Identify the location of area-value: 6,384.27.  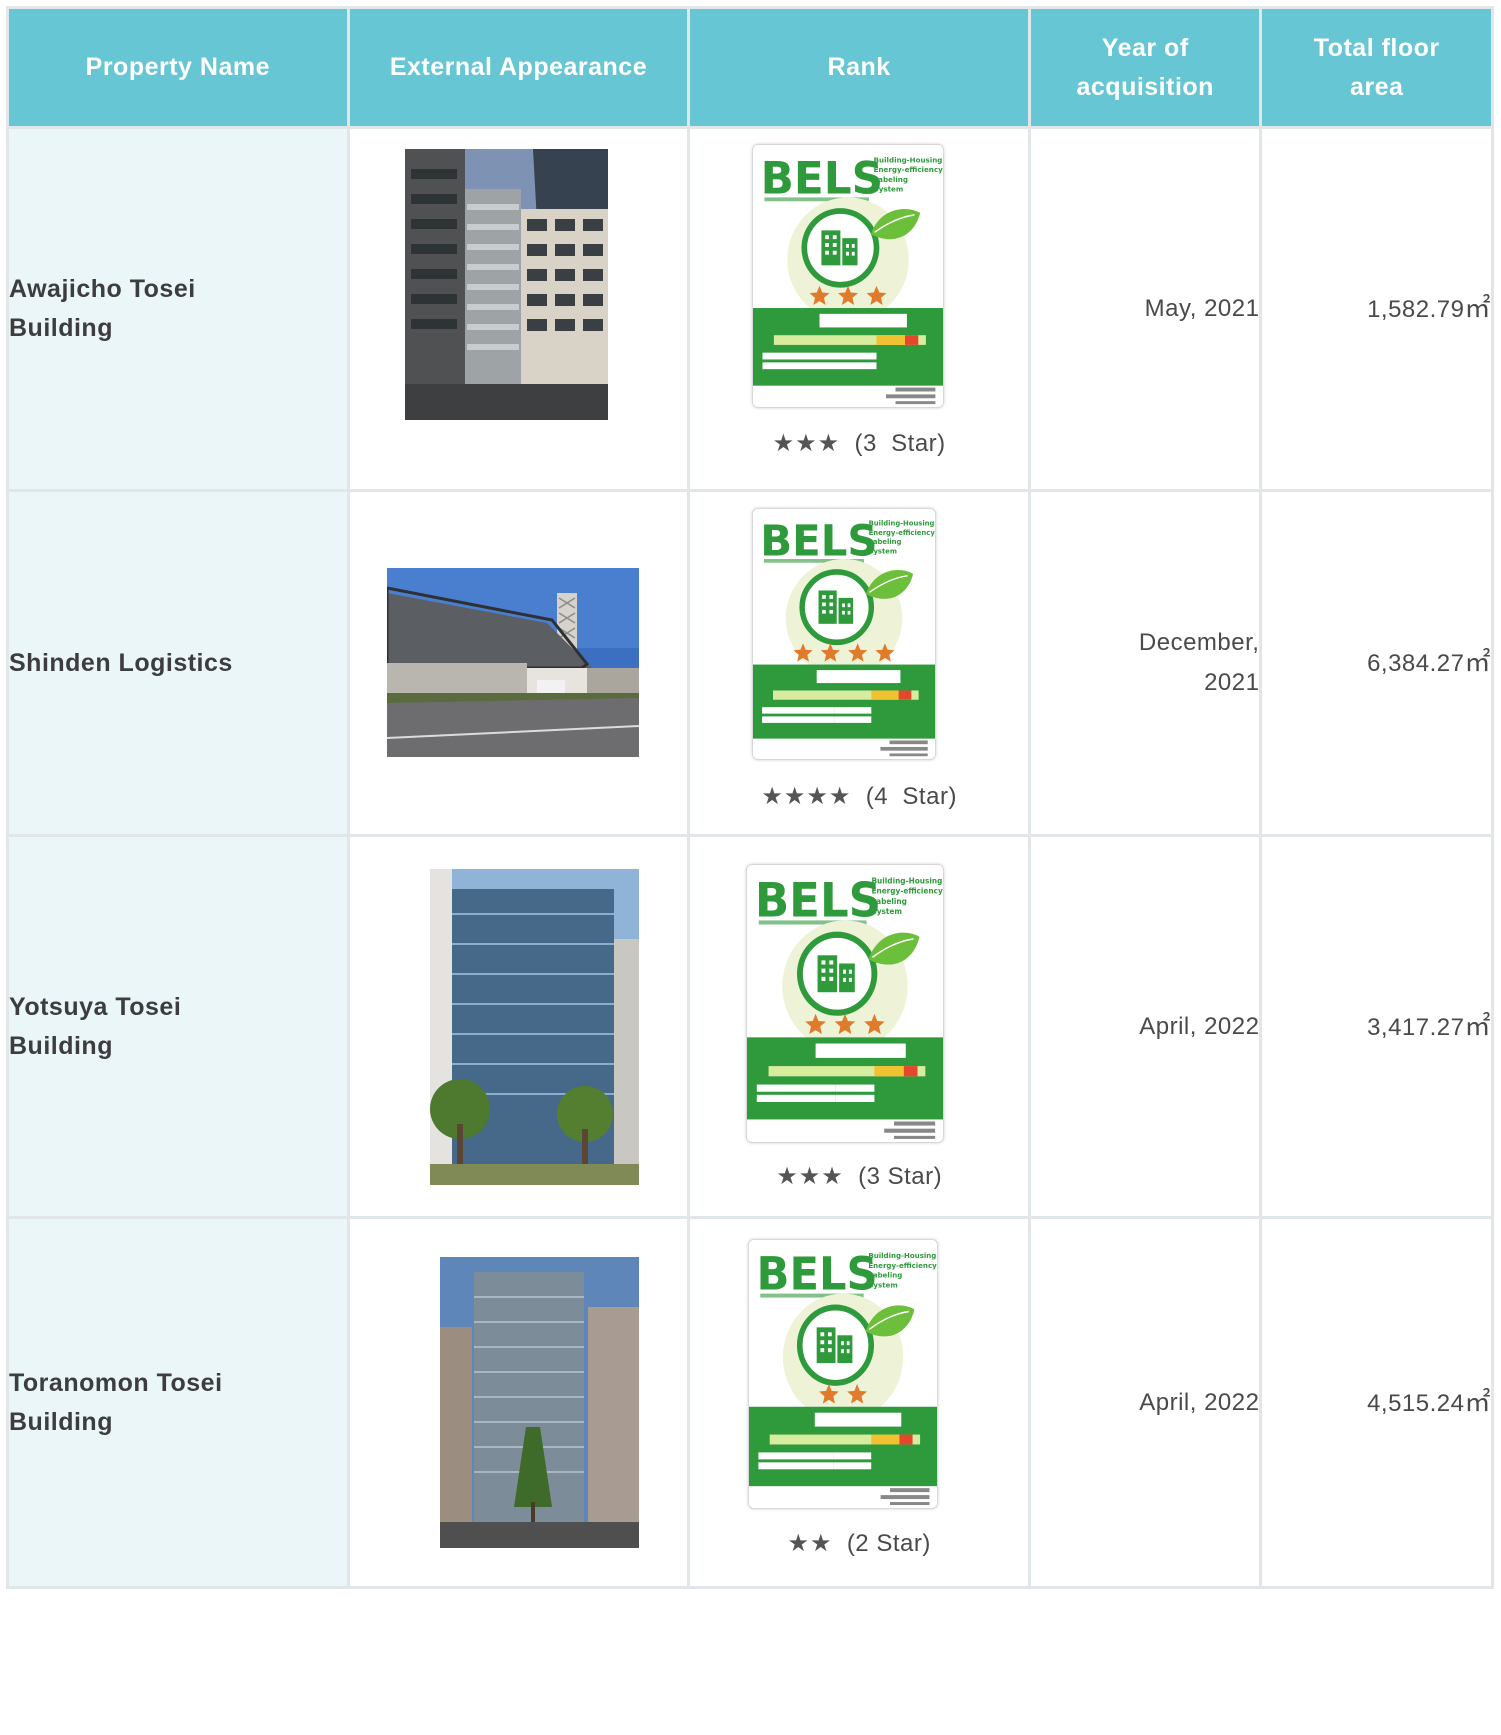
(1416, 663).